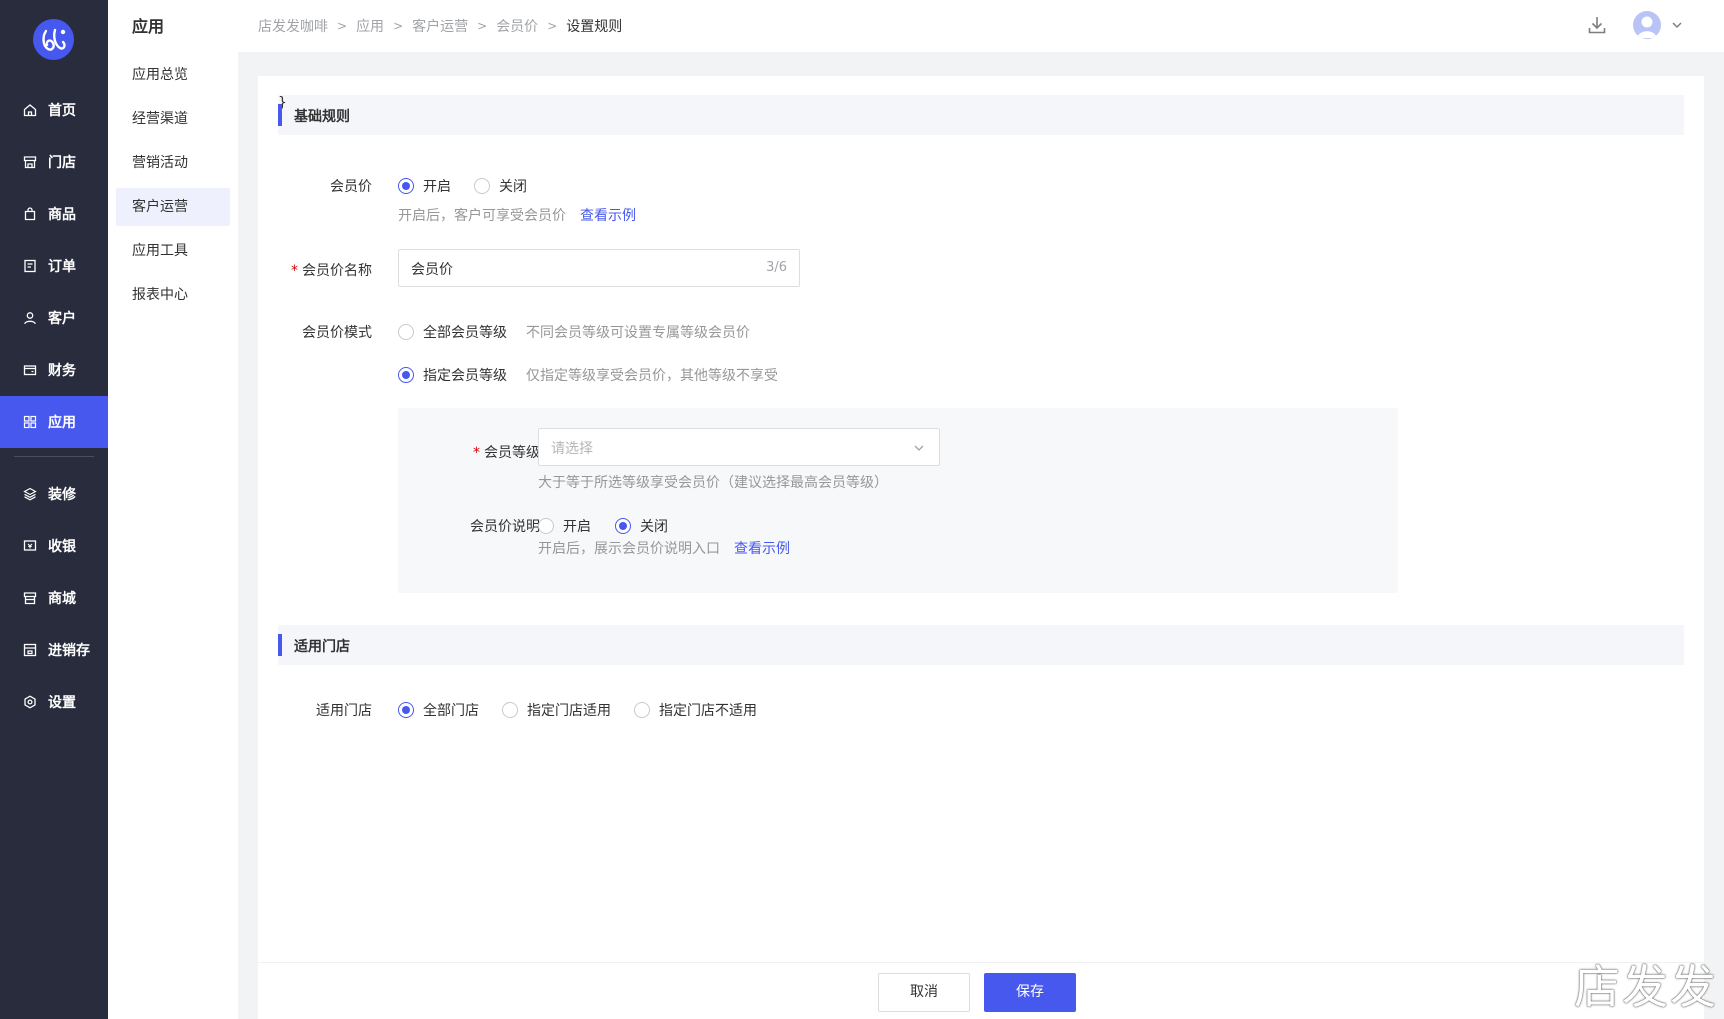 Image resolution: width=1724 pixels, height=1019 pixels. Describe the element at coordinates (62, 267) in the screenshot. I see `nav-label: 订单` at that location.